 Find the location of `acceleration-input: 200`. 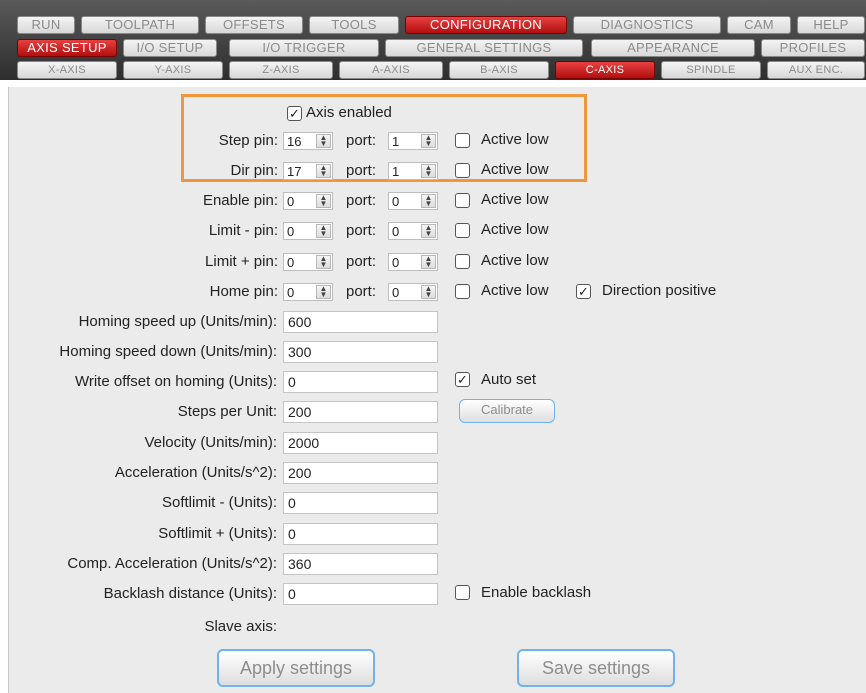

acceleration-input: 200 is located at coordinates (360, 473).